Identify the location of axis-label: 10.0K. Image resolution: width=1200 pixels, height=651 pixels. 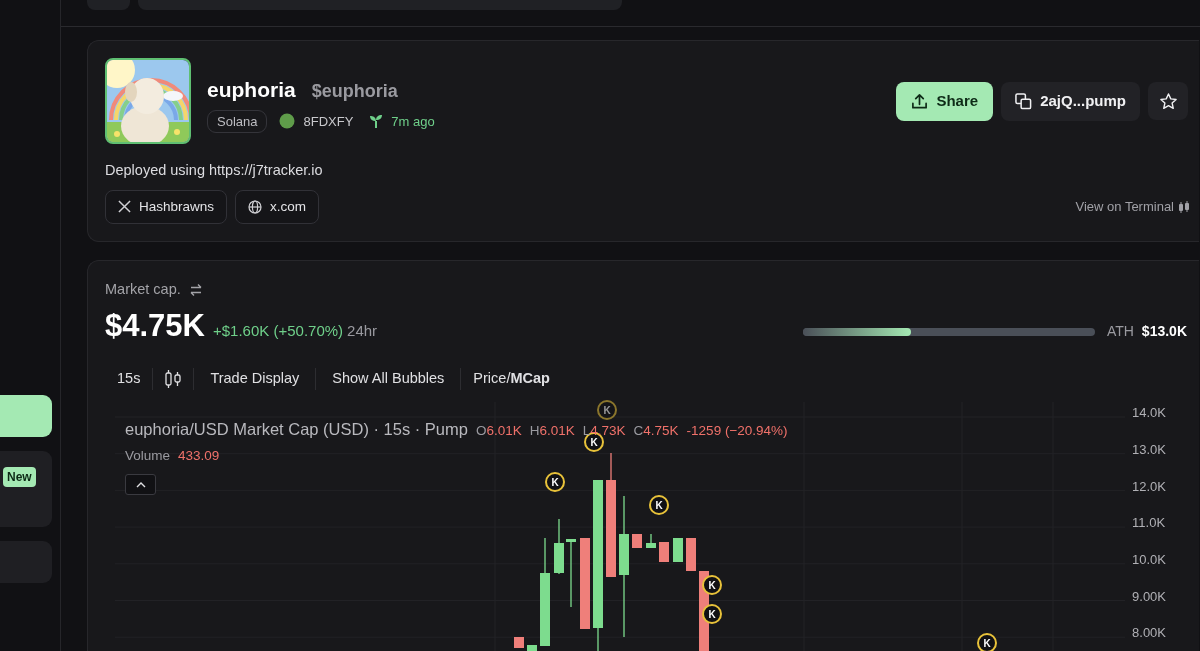
(1150, 560).